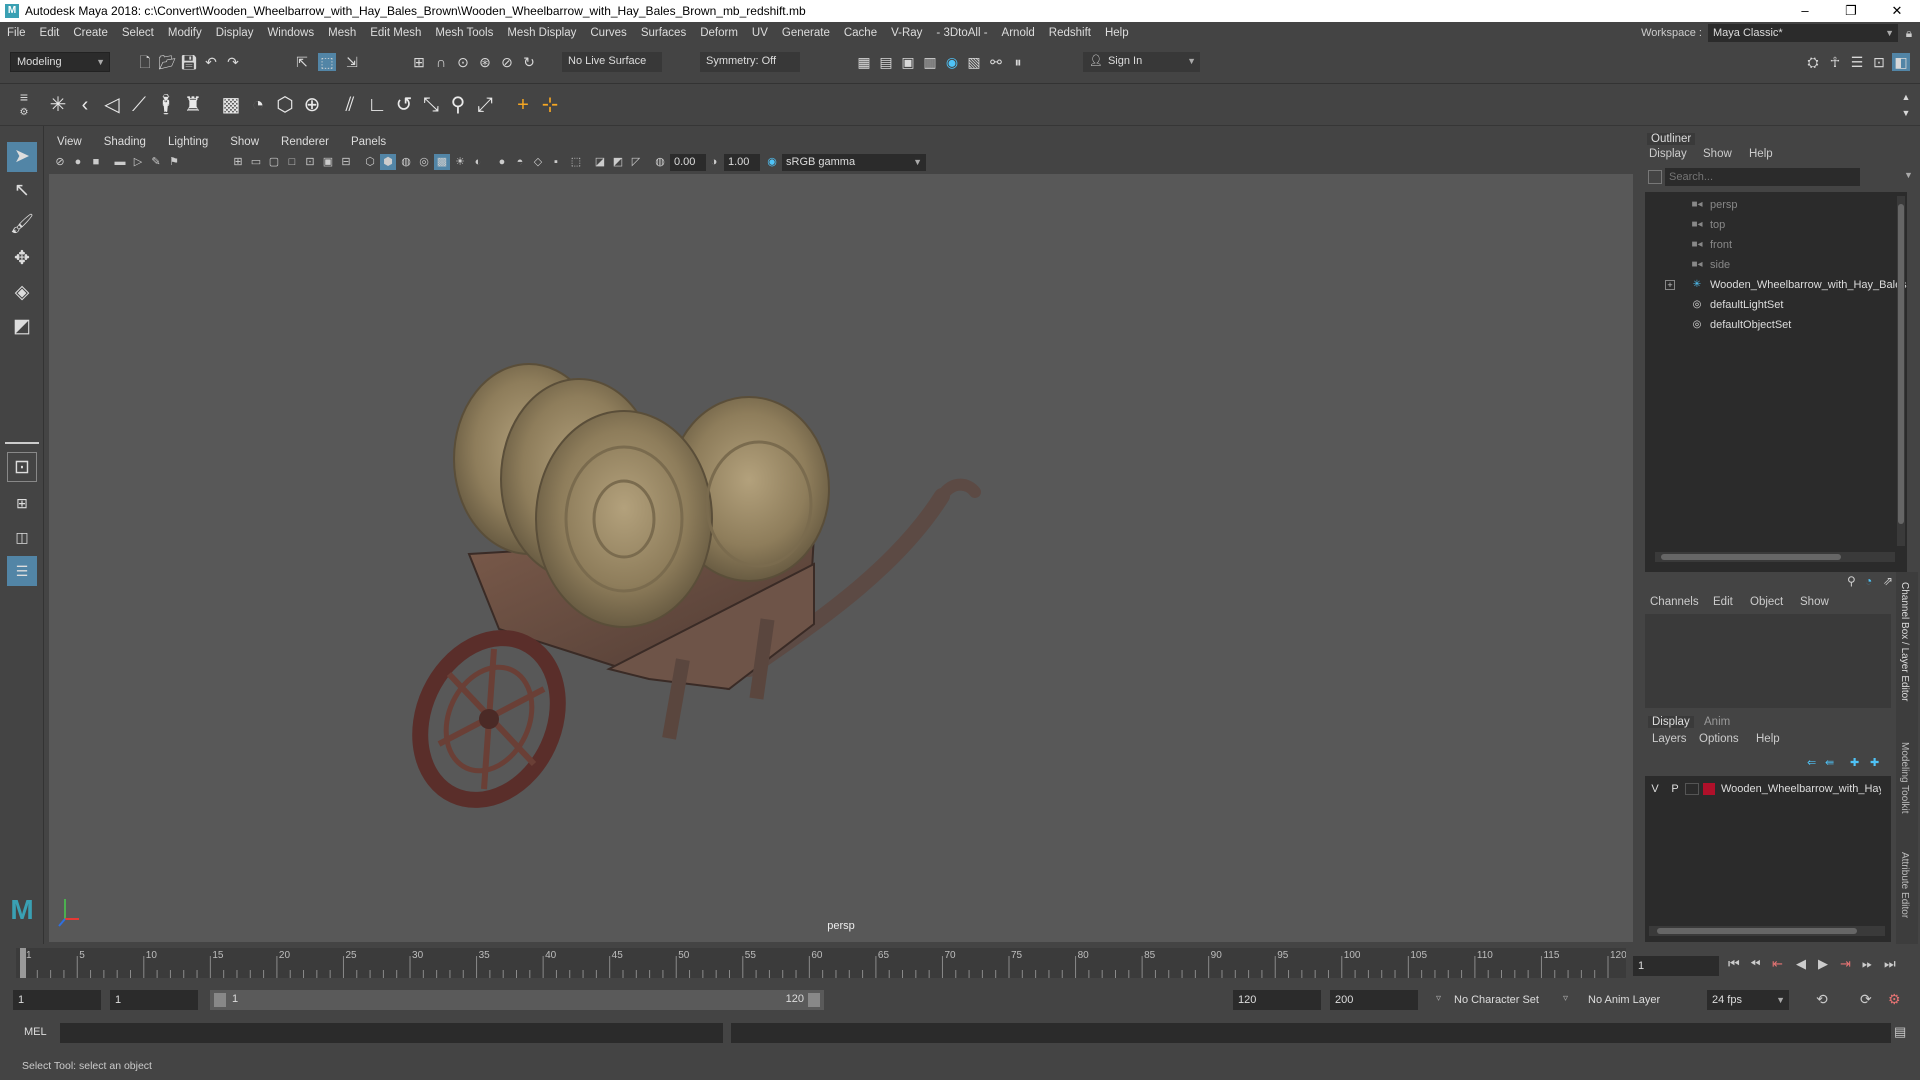 Image resolution: width=1920 pixels, height=1080 pixels. Describe the element at coordinates (388, 162) in the screenshot. I see `smooth-shade-icon: ⬢` at that location.